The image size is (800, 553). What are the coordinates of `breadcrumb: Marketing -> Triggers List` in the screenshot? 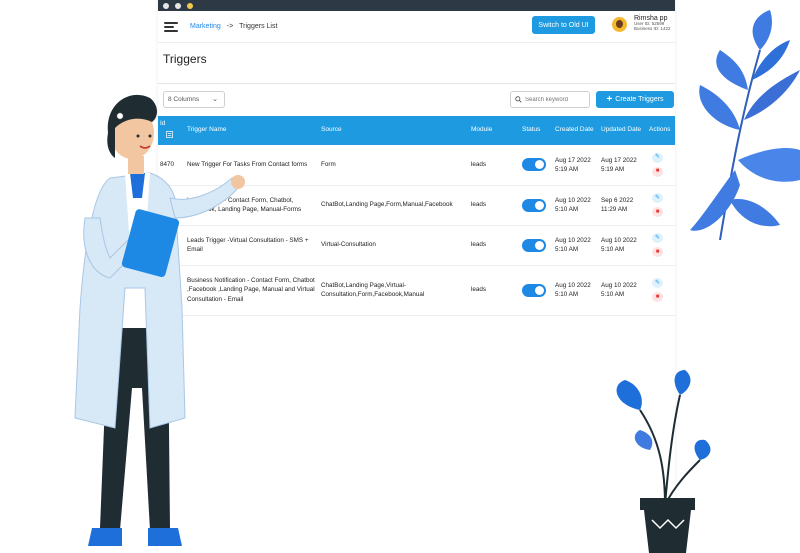 It's located at (233, 26).